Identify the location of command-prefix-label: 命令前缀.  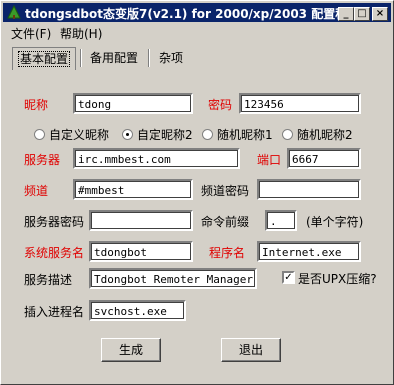
(225, 222).